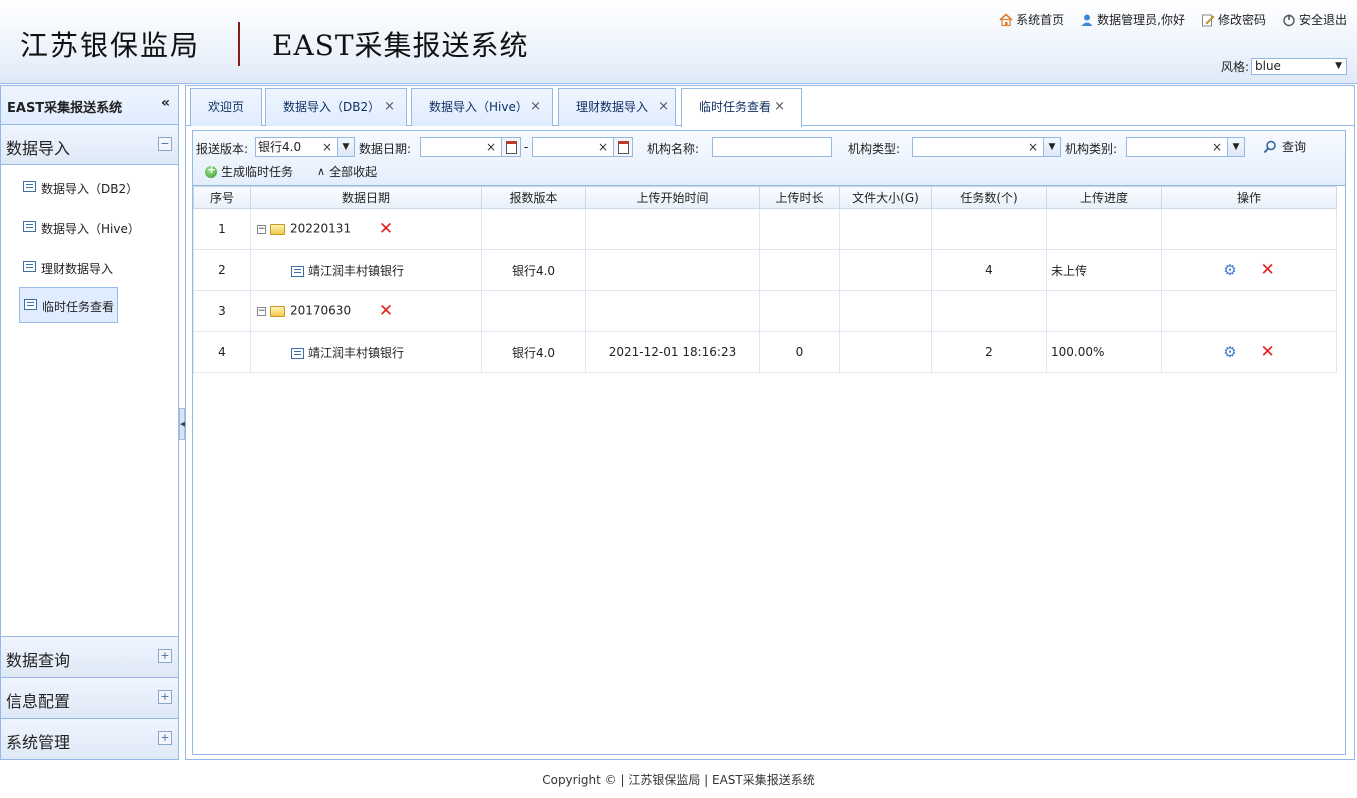 The width and height of the screenshot is (1357, 798). Describe the element at coordinates (1031, 19) in the screenshot. I see `home-link: 系统首页` at that location.